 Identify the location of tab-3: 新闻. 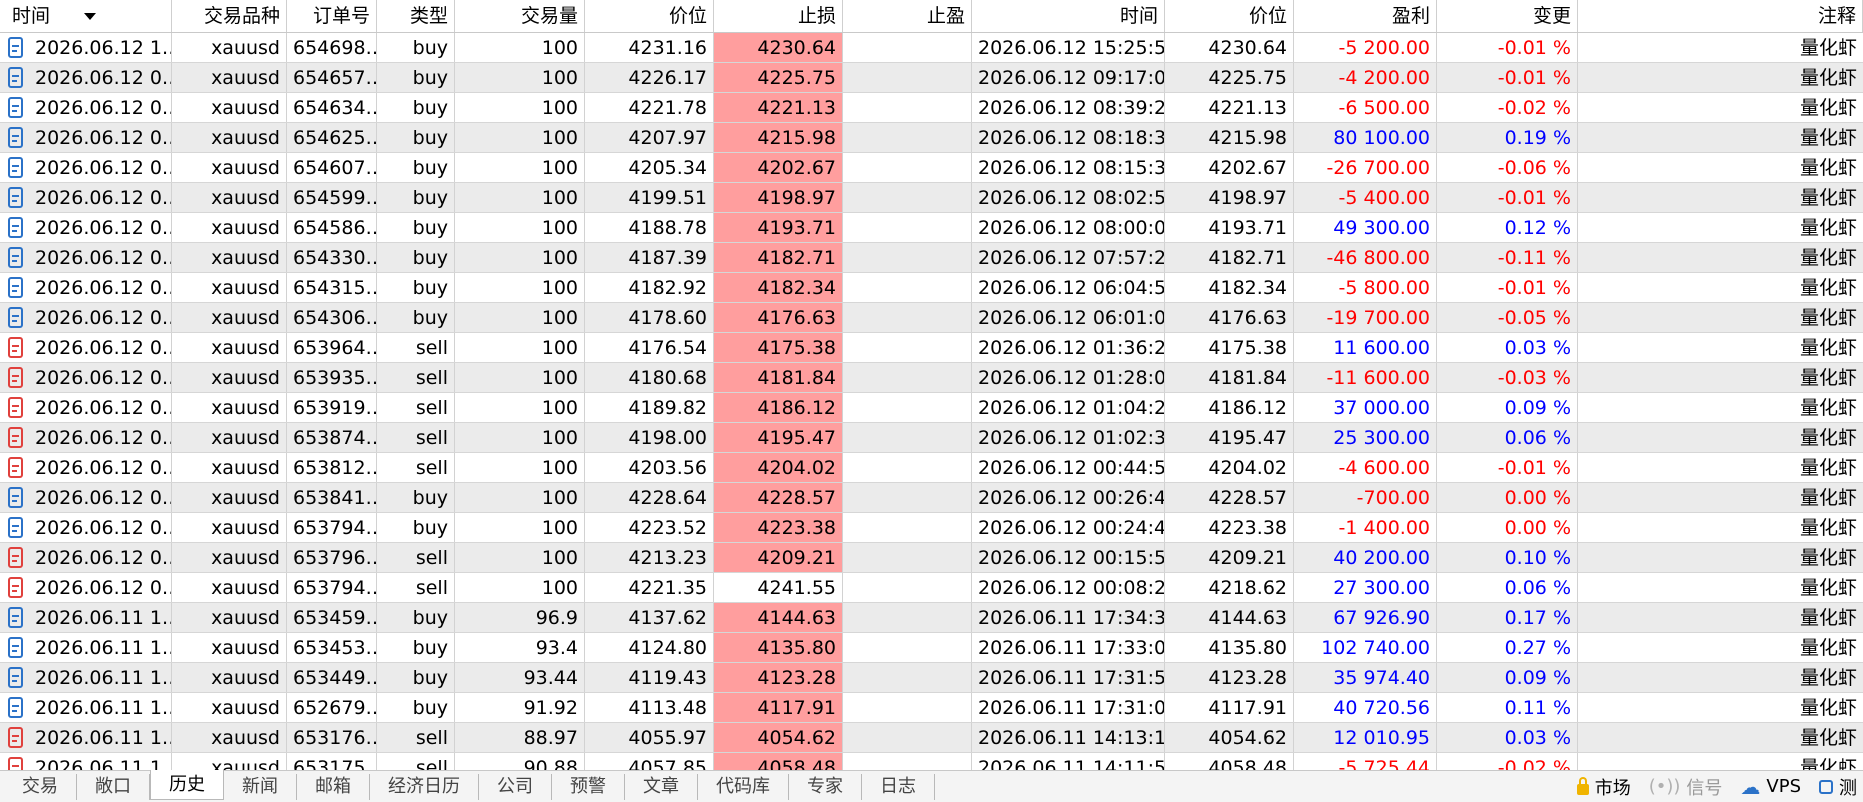
(260, 786).